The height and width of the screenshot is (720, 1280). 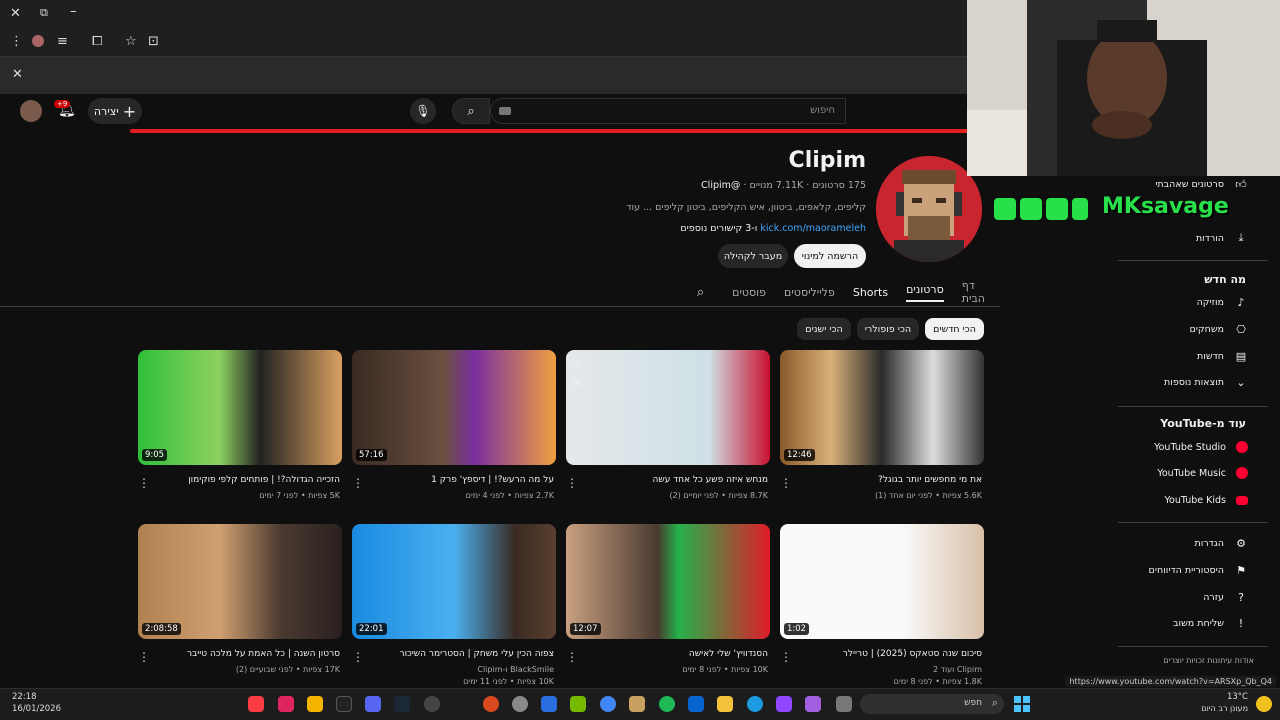 I want to click on tab-shorts: Shorts, so click(x=870, y=292).